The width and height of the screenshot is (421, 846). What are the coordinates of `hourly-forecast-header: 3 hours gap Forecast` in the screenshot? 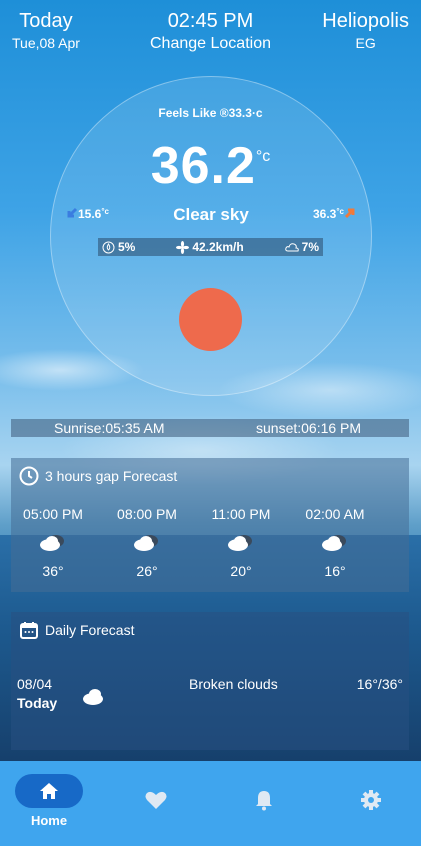 It's located at (98, 476).